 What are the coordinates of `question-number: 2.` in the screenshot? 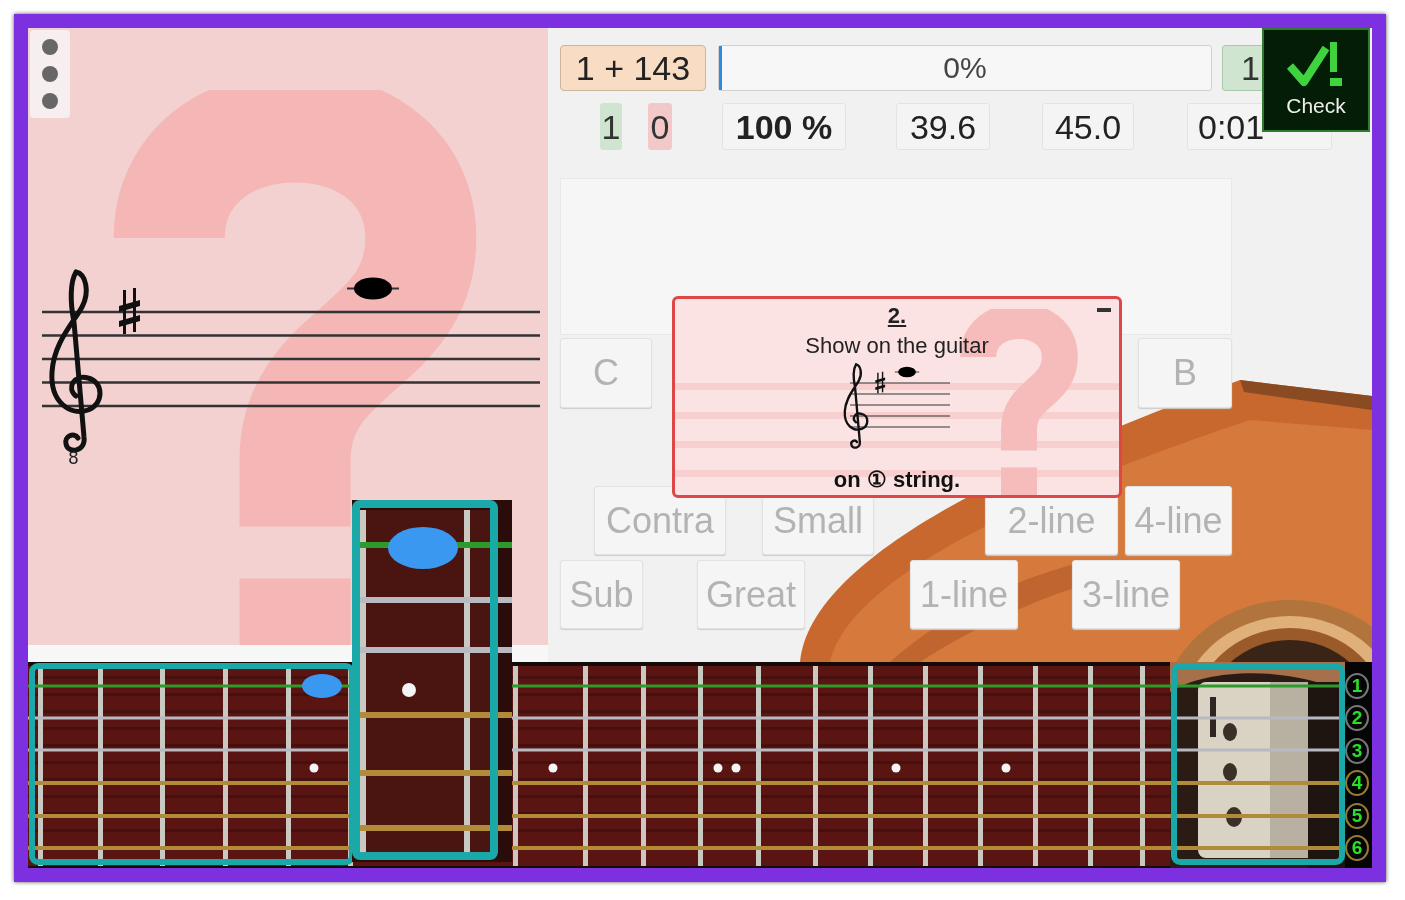 It's located at (897, 316).